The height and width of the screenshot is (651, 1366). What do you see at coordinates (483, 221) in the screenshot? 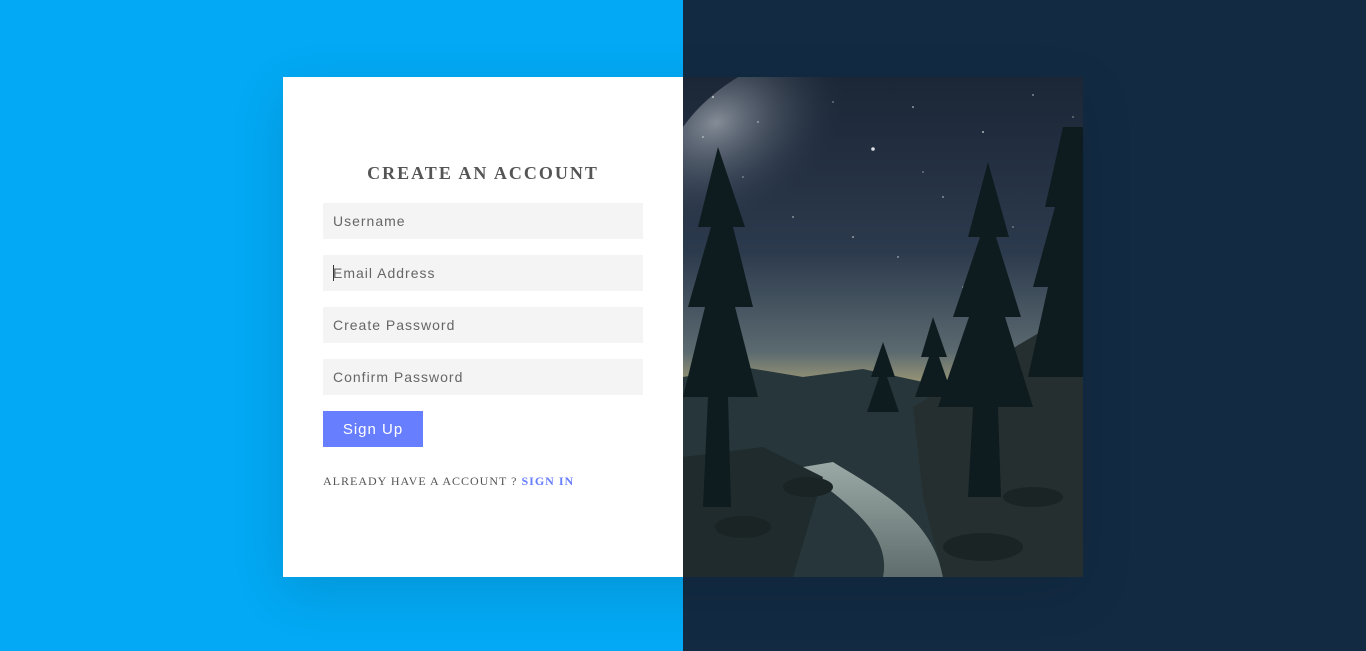
I see `username-input` at bounding box center [483, 221].